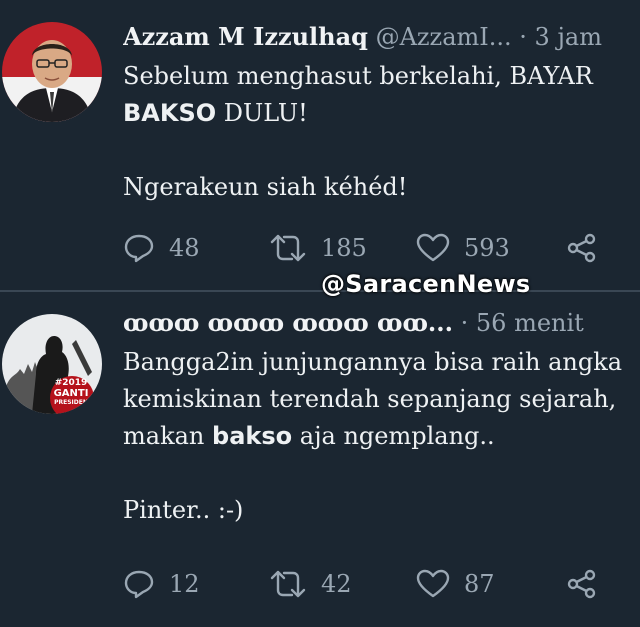 The width and height of the screenshot is (640, 627). I want to click on reply-button: 48, so click(161, 248).